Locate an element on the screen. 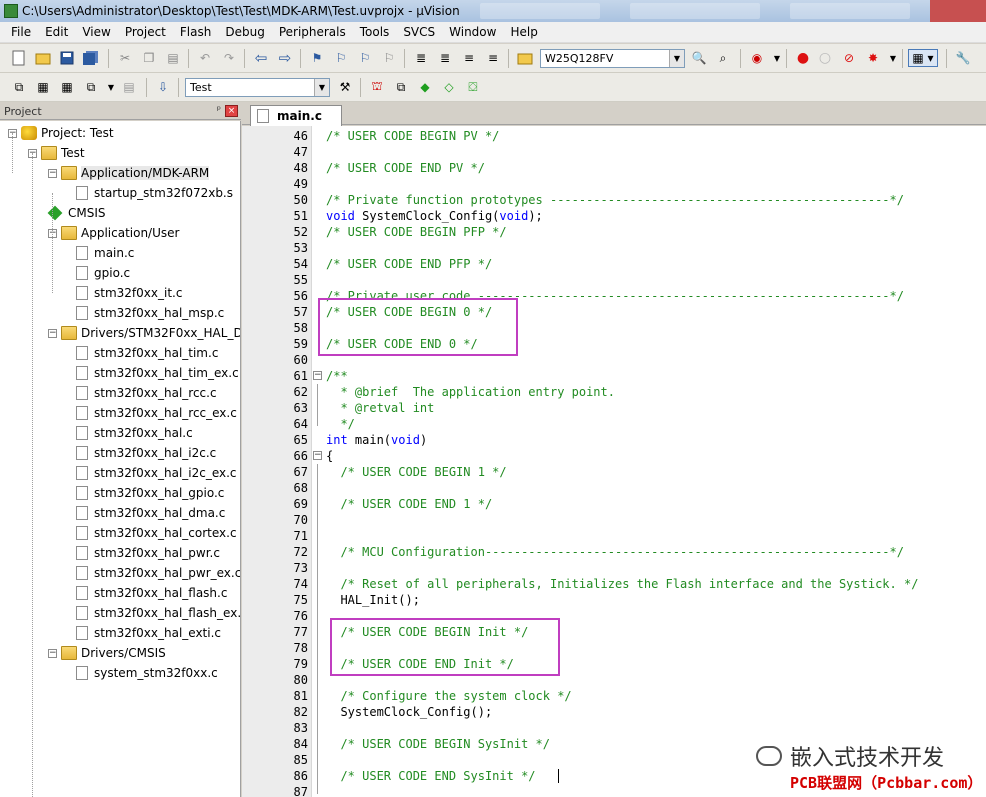 Image resolution: width=986 pixels, height=797 pixels. cut-icon: ✂ is located at coordinates (125, 58).